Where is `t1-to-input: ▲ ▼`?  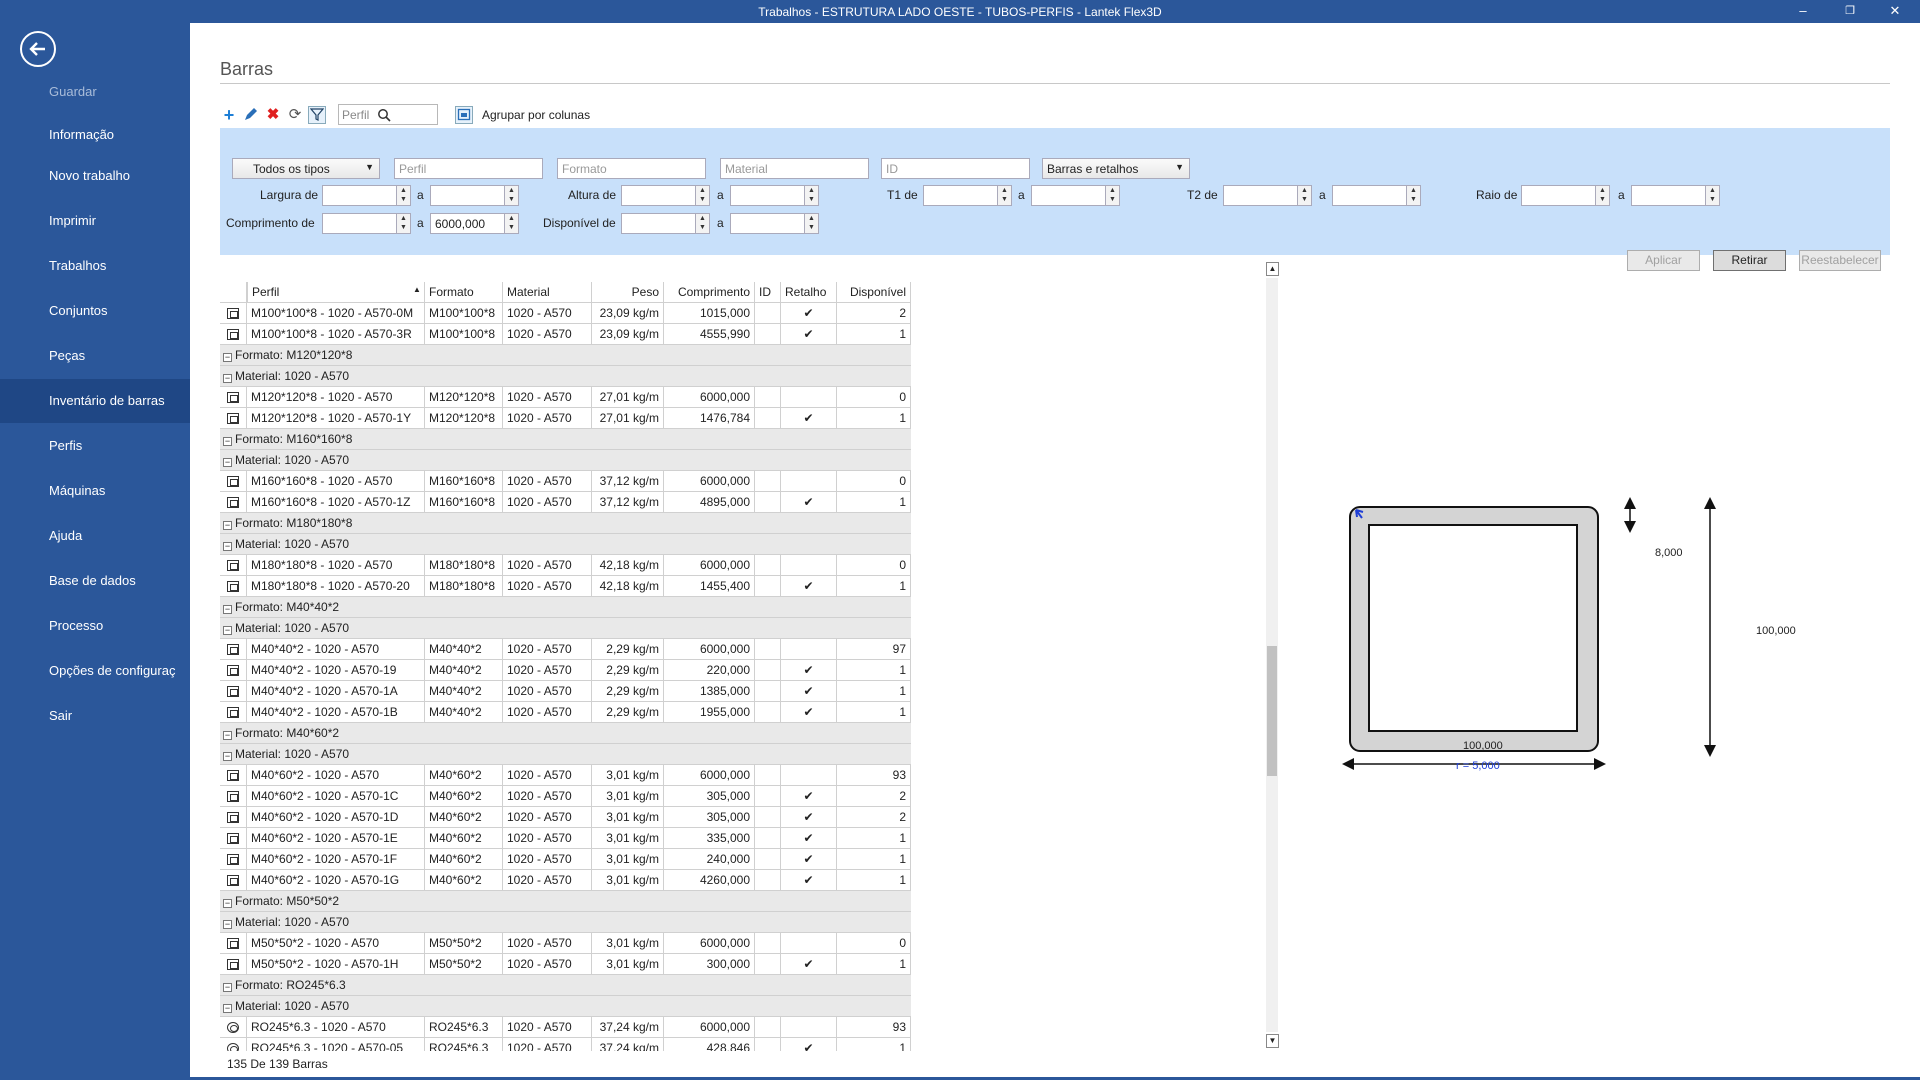 t1-to-input: ▲ ▼ is located at coordinates (1075, 195).